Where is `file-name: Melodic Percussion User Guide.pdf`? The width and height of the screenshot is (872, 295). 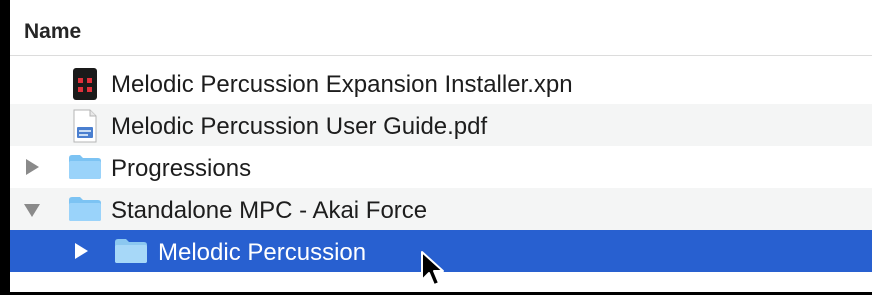 file-name: Melodic Percussion User Guide.pdf is located at coordinates (299, 126).